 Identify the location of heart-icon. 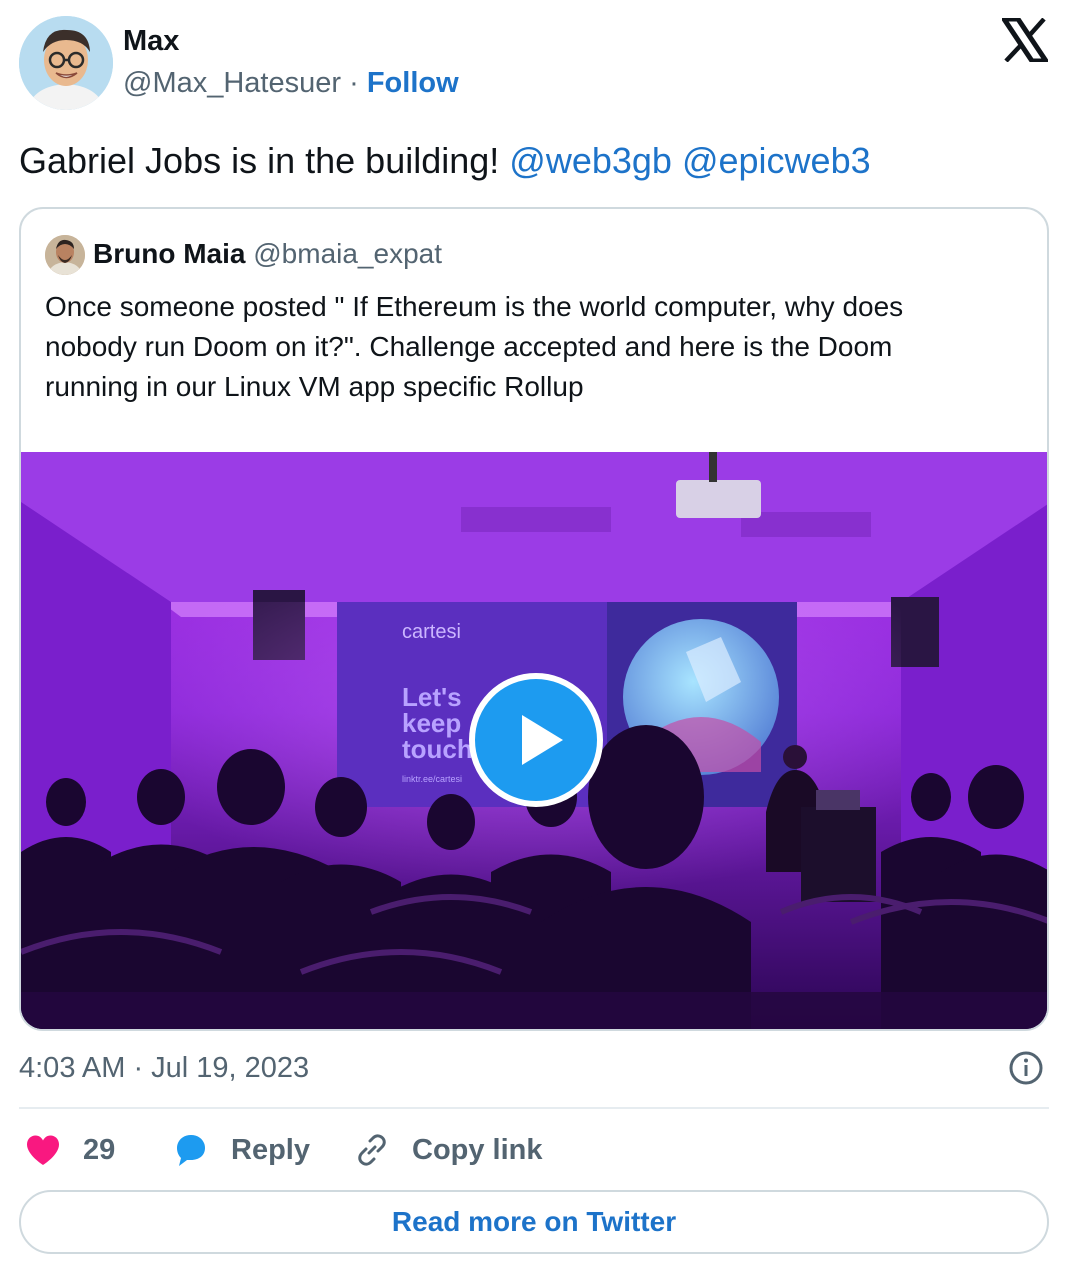
(43, 1150).